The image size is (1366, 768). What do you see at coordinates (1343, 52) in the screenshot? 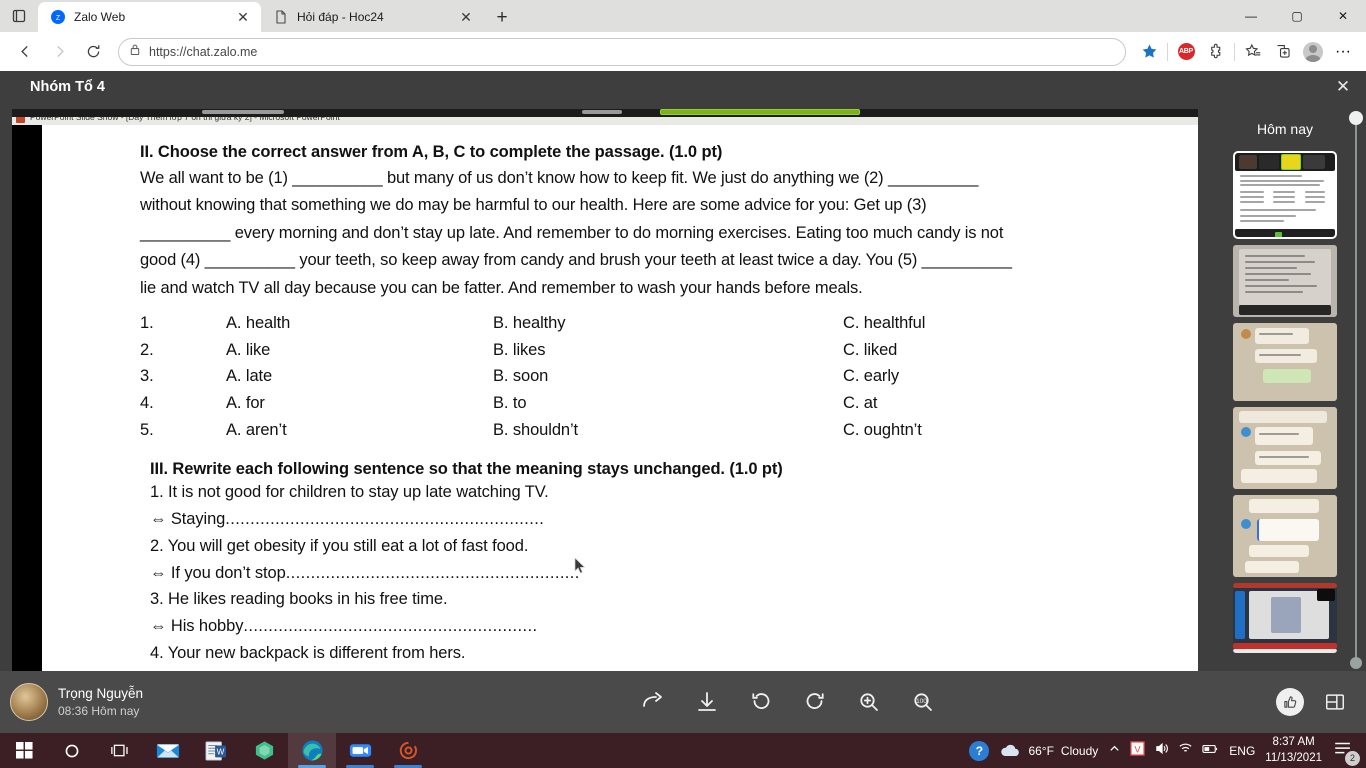
I see `more-options-icon: ···` at bounding box center [1343, 52].